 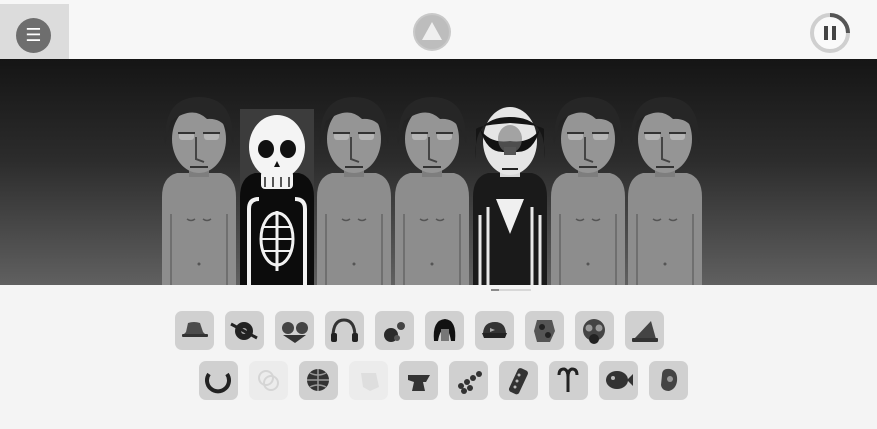 I want to click on ear-icon, so click(x=668, y=380).